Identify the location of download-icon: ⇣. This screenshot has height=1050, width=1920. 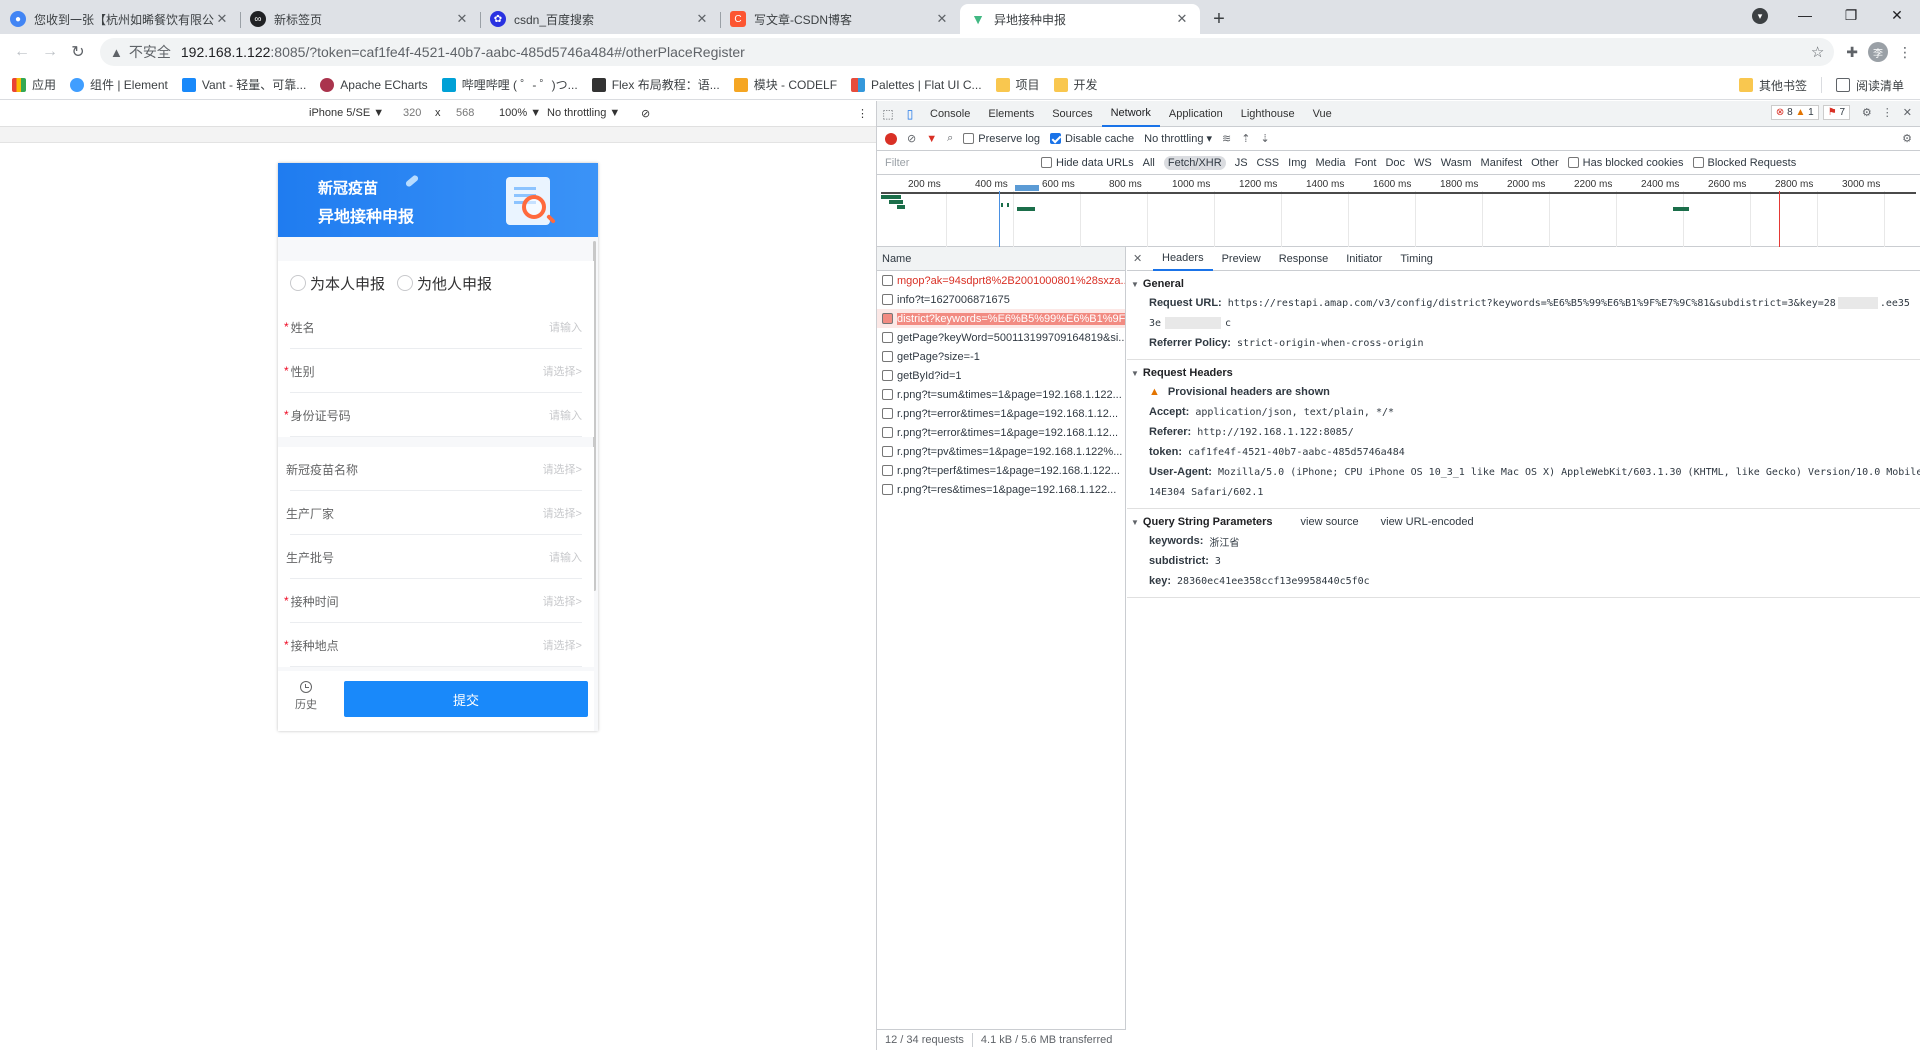
(1264, 138).